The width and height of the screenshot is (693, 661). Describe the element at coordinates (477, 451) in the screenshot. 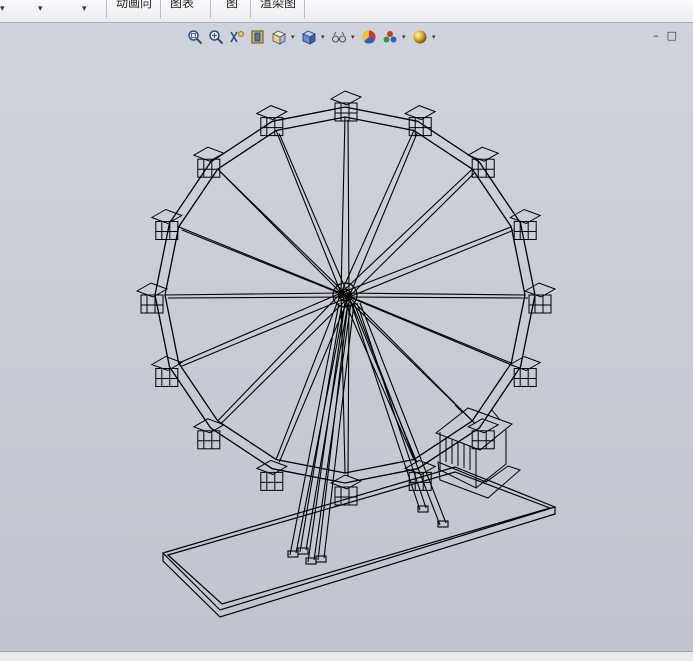

I see `ticket-booth` at that location.